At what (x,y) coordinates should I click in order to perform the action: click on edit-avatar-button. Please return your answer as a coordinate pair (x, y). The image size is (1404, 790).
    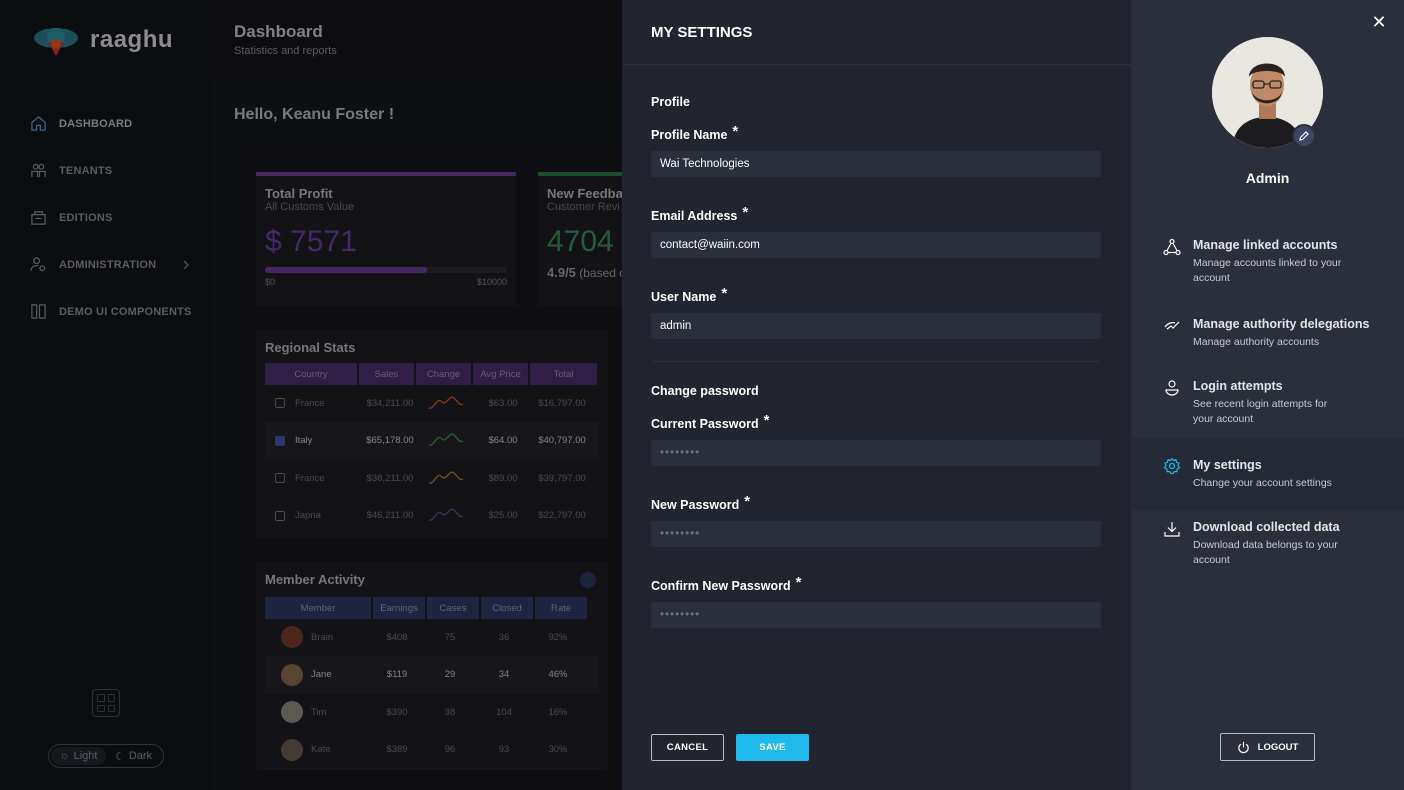
    Looking at the image, I should click on (1304, 136).